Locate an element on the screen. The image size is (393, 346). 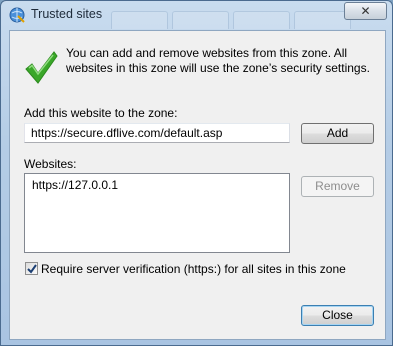
title-bar: Trusted sites ✕ is located at coordinates (196, 15).